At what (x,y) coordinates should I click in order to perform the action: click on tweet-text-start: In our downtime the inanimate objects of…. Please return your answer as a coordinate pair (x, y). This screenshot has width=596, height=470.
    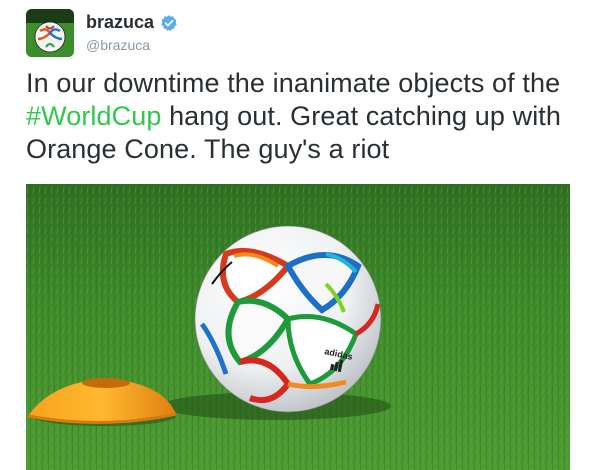
    Looking at the image, I should click on (293, 83).